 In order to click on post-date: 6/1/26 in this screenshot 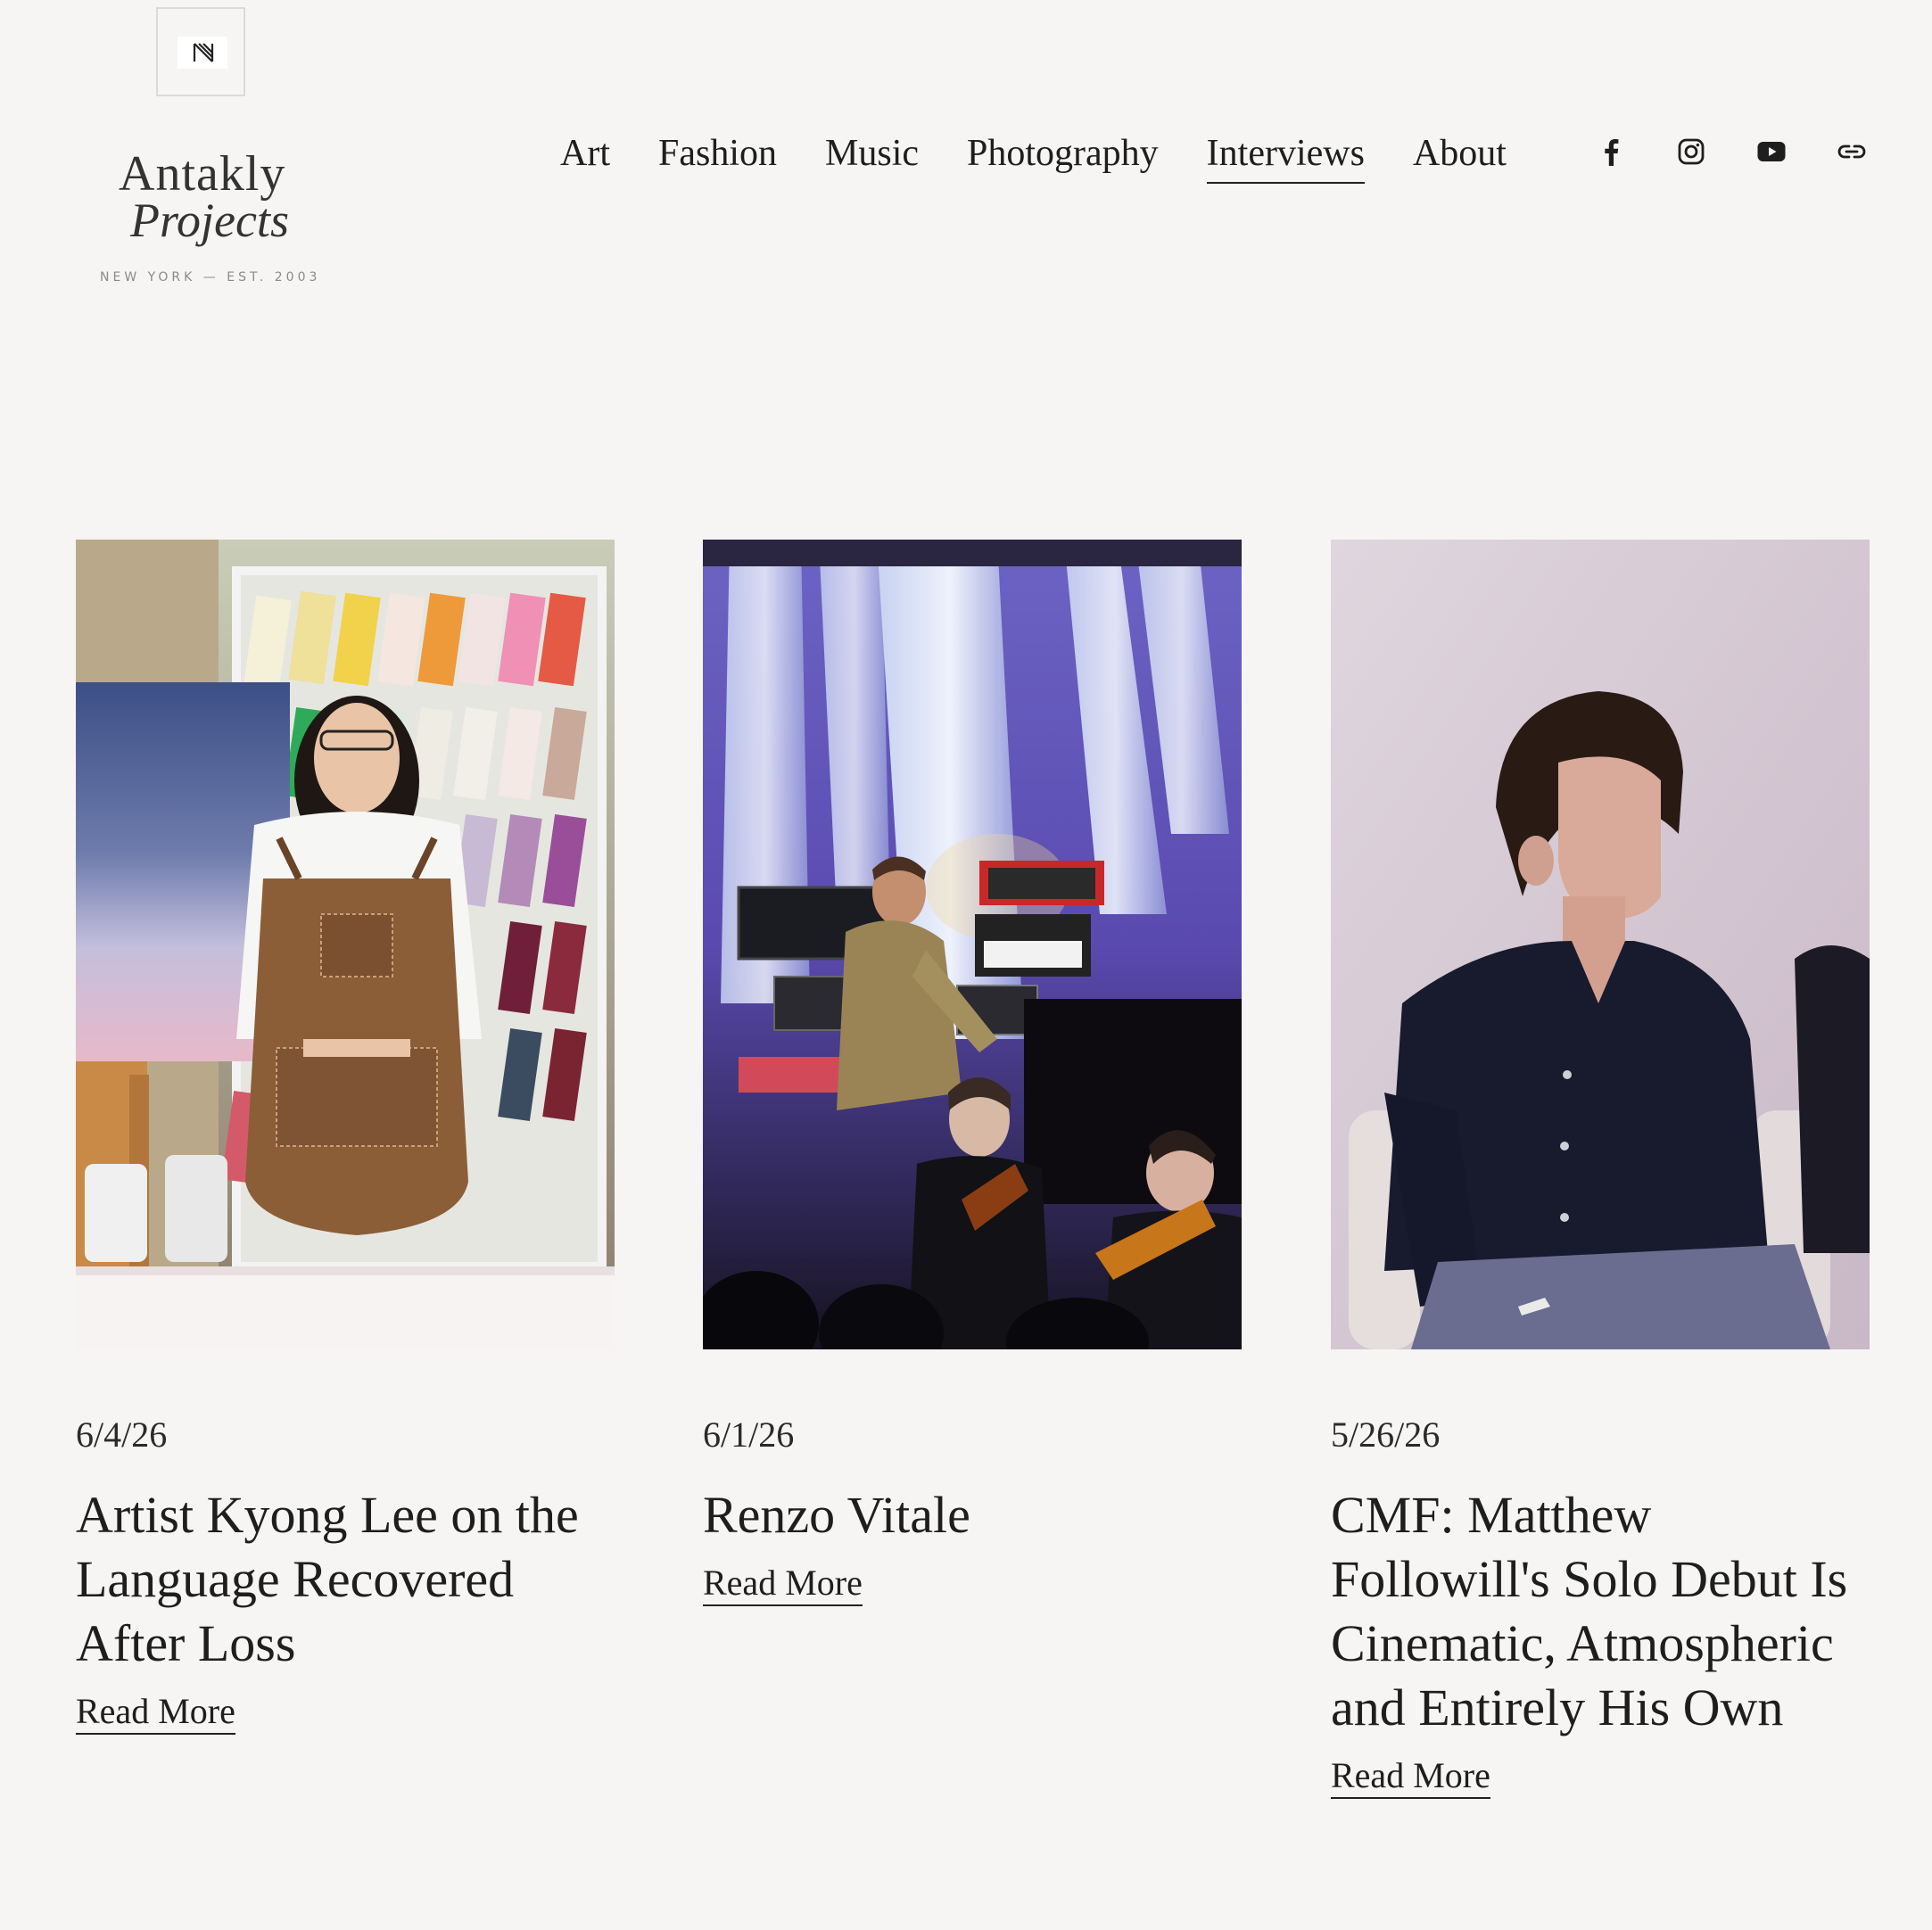, I will do `click(749, 1435)`.